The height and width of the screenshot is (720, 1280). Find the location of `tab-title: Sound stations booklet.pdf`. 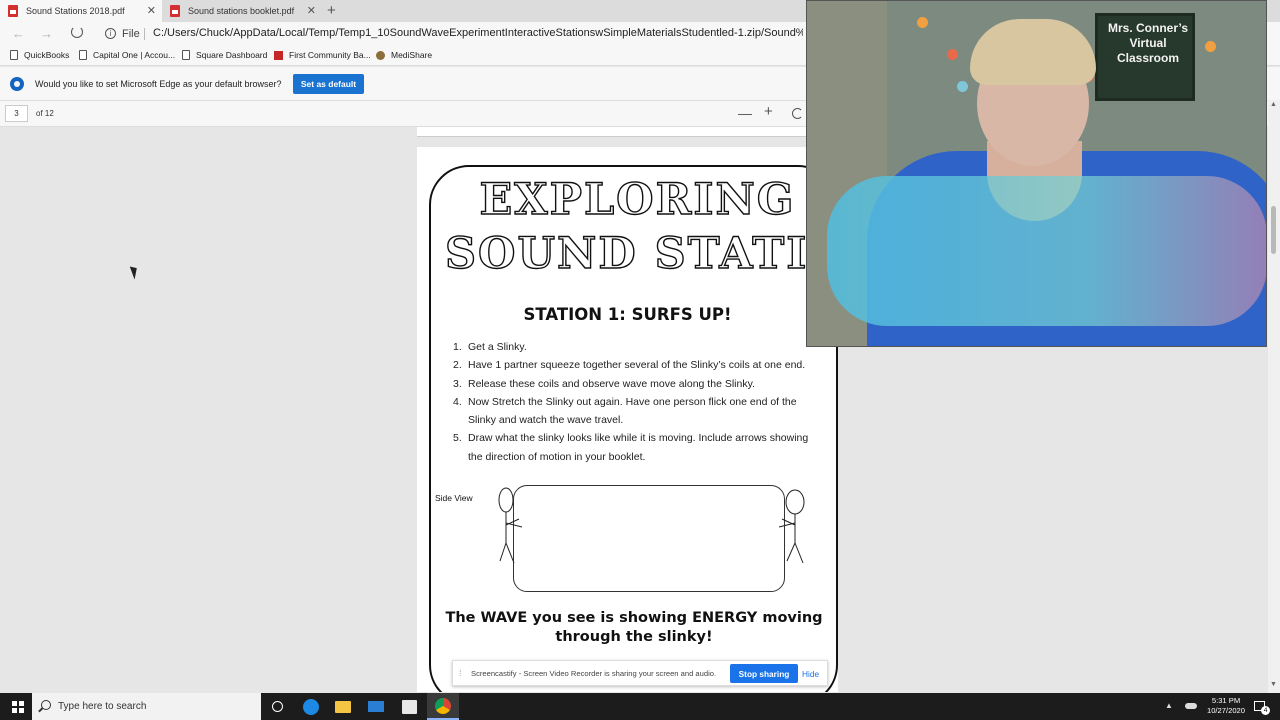

tab-title: Sound stations booklet.pdf is located at coordinates (241, 11).